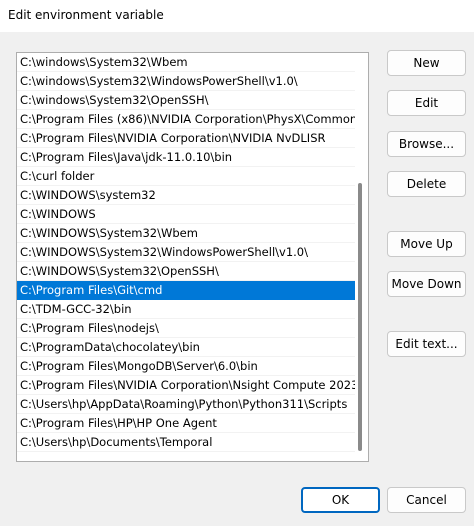 The image size is (474, 526). Describe the element at coordinates (340, 500) in the screenshot. I see `ok-button: OK` at that location.